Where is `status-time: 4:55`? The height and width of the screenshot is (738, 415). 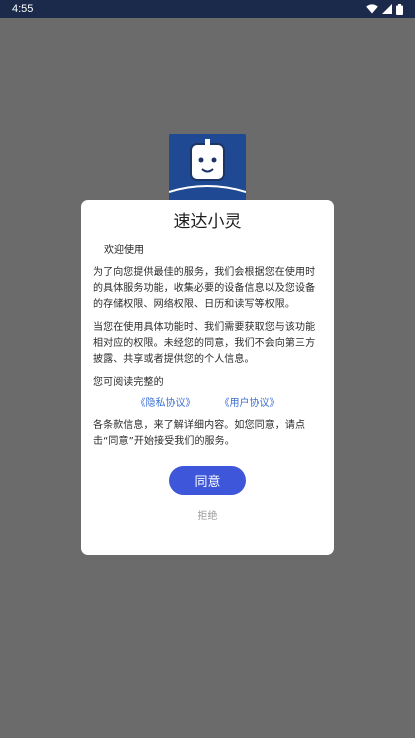 status-time: 4:55 is located at coordinates (23, 9).